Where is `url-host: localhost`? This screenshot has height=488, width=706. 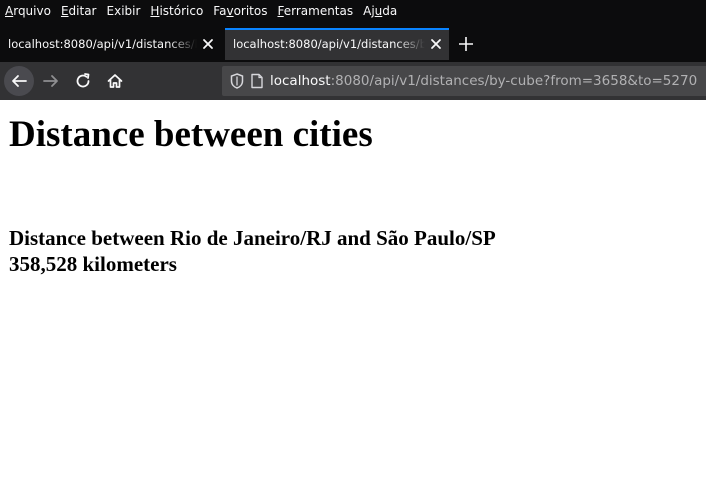 url-host: localhost is located at coordinates (300, 81).